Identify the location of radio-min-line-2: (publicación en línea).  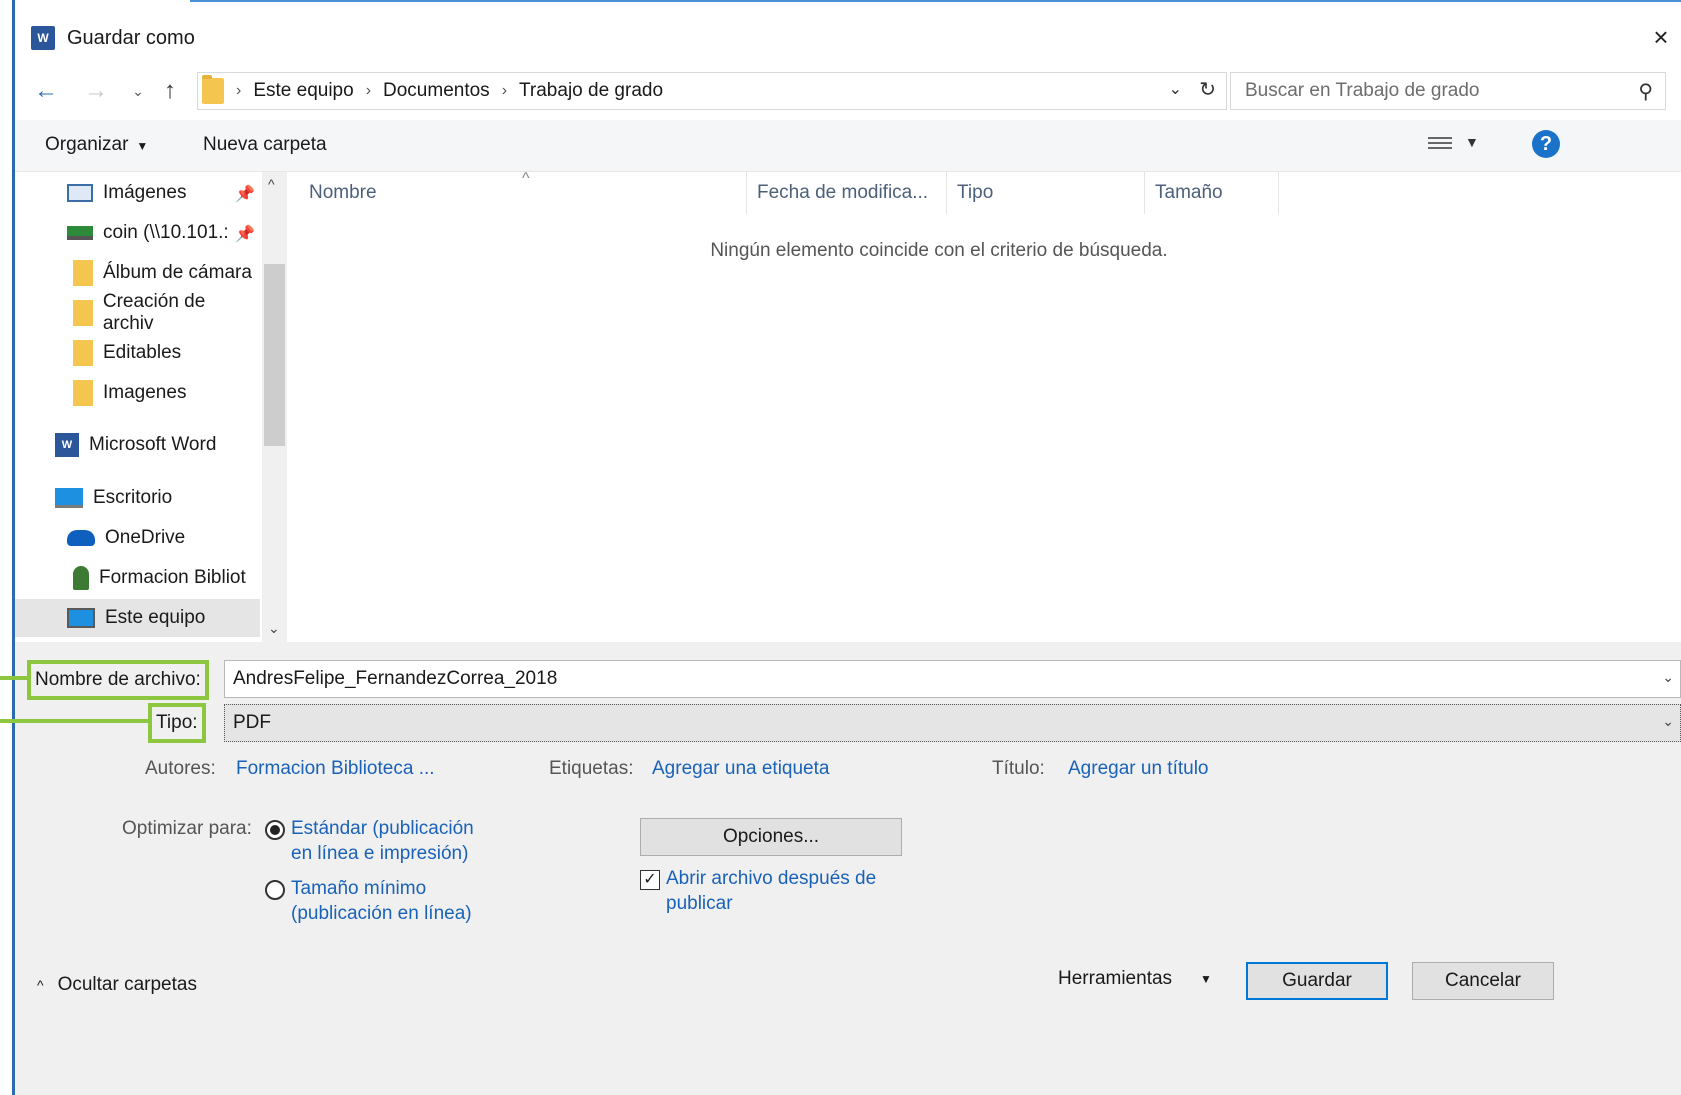
(381, 913).